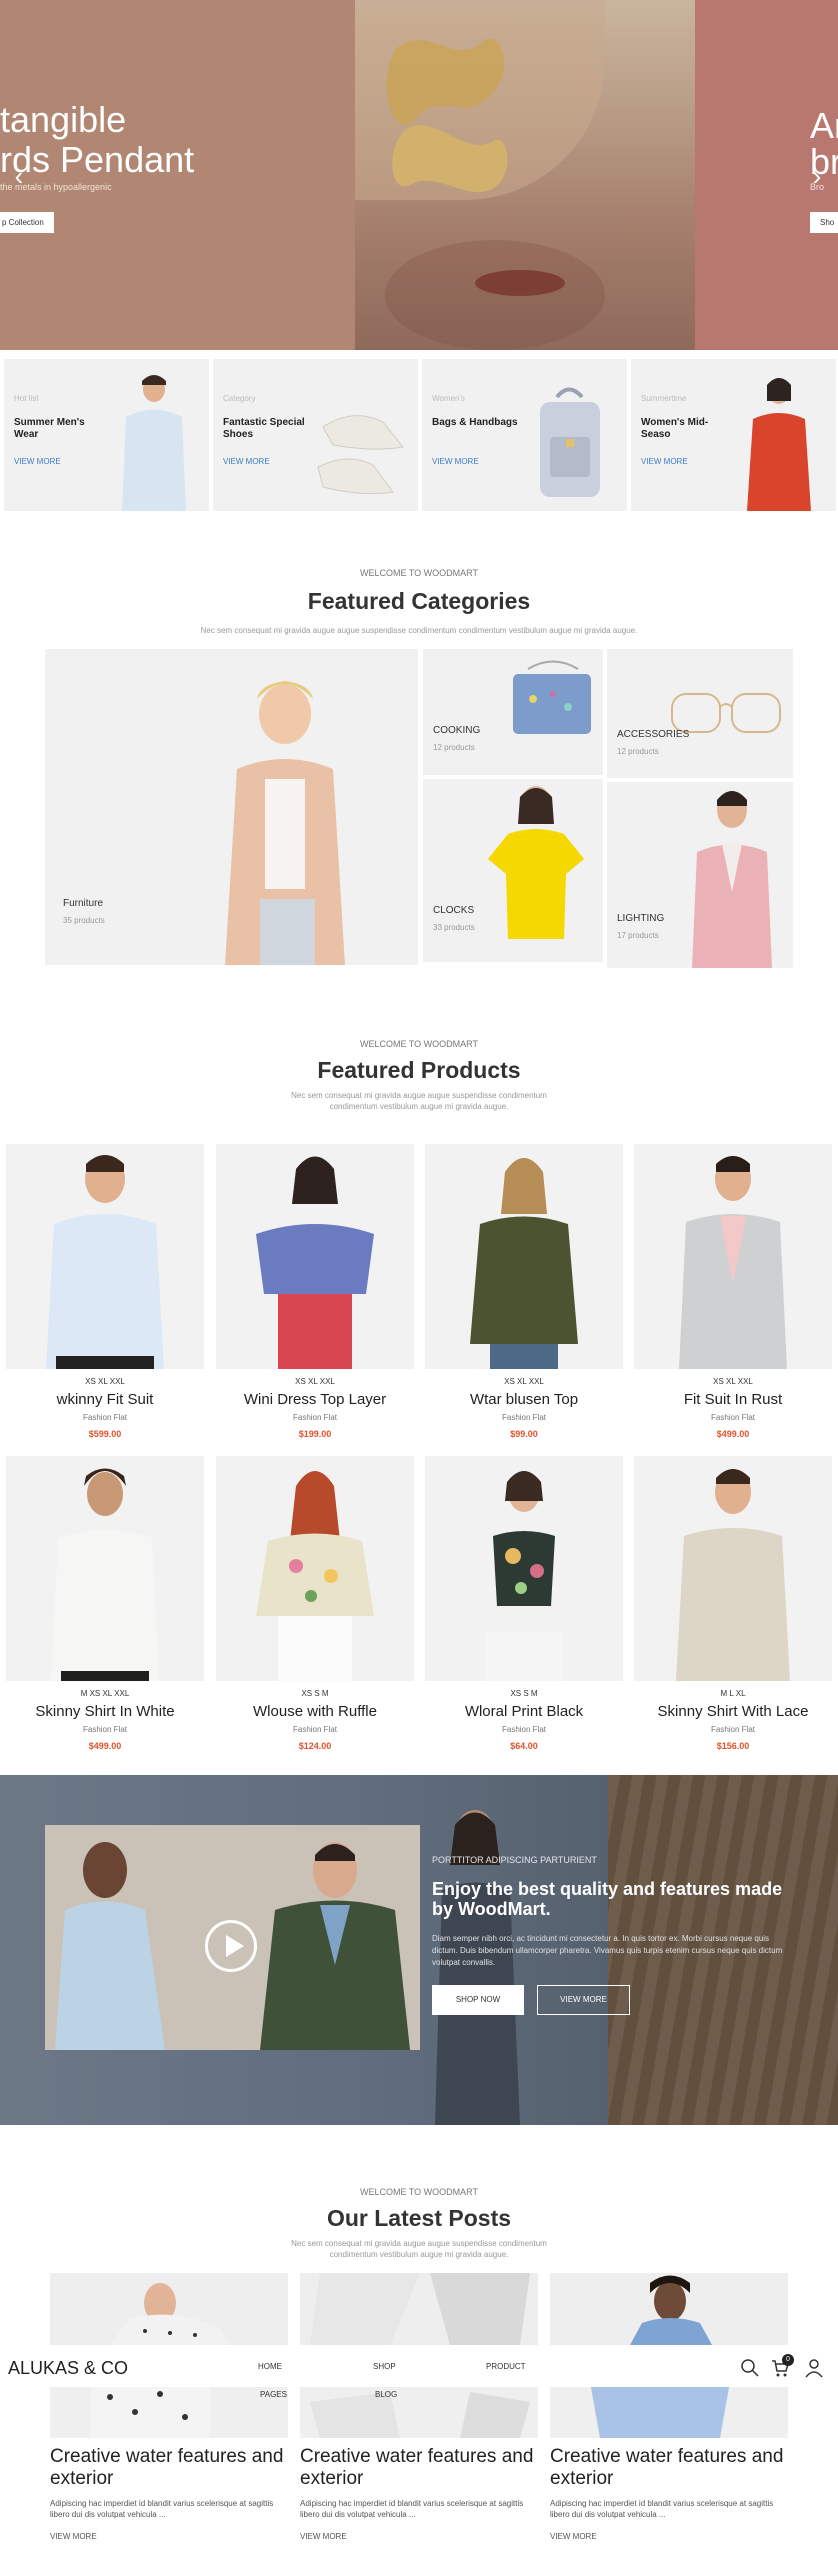  I want to click on nav-shop: SHOP, so click(384, 2366).